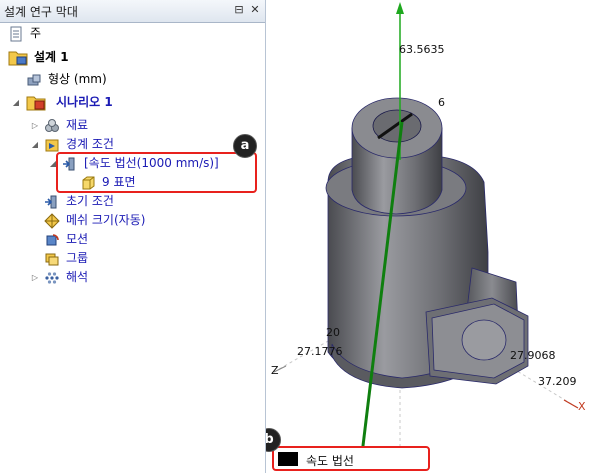 Image resolution: width=595 pixels, height=473 pixels. Describe the element at coordinates (16, 34) in the screenshot. I see `document-icon` at that location.